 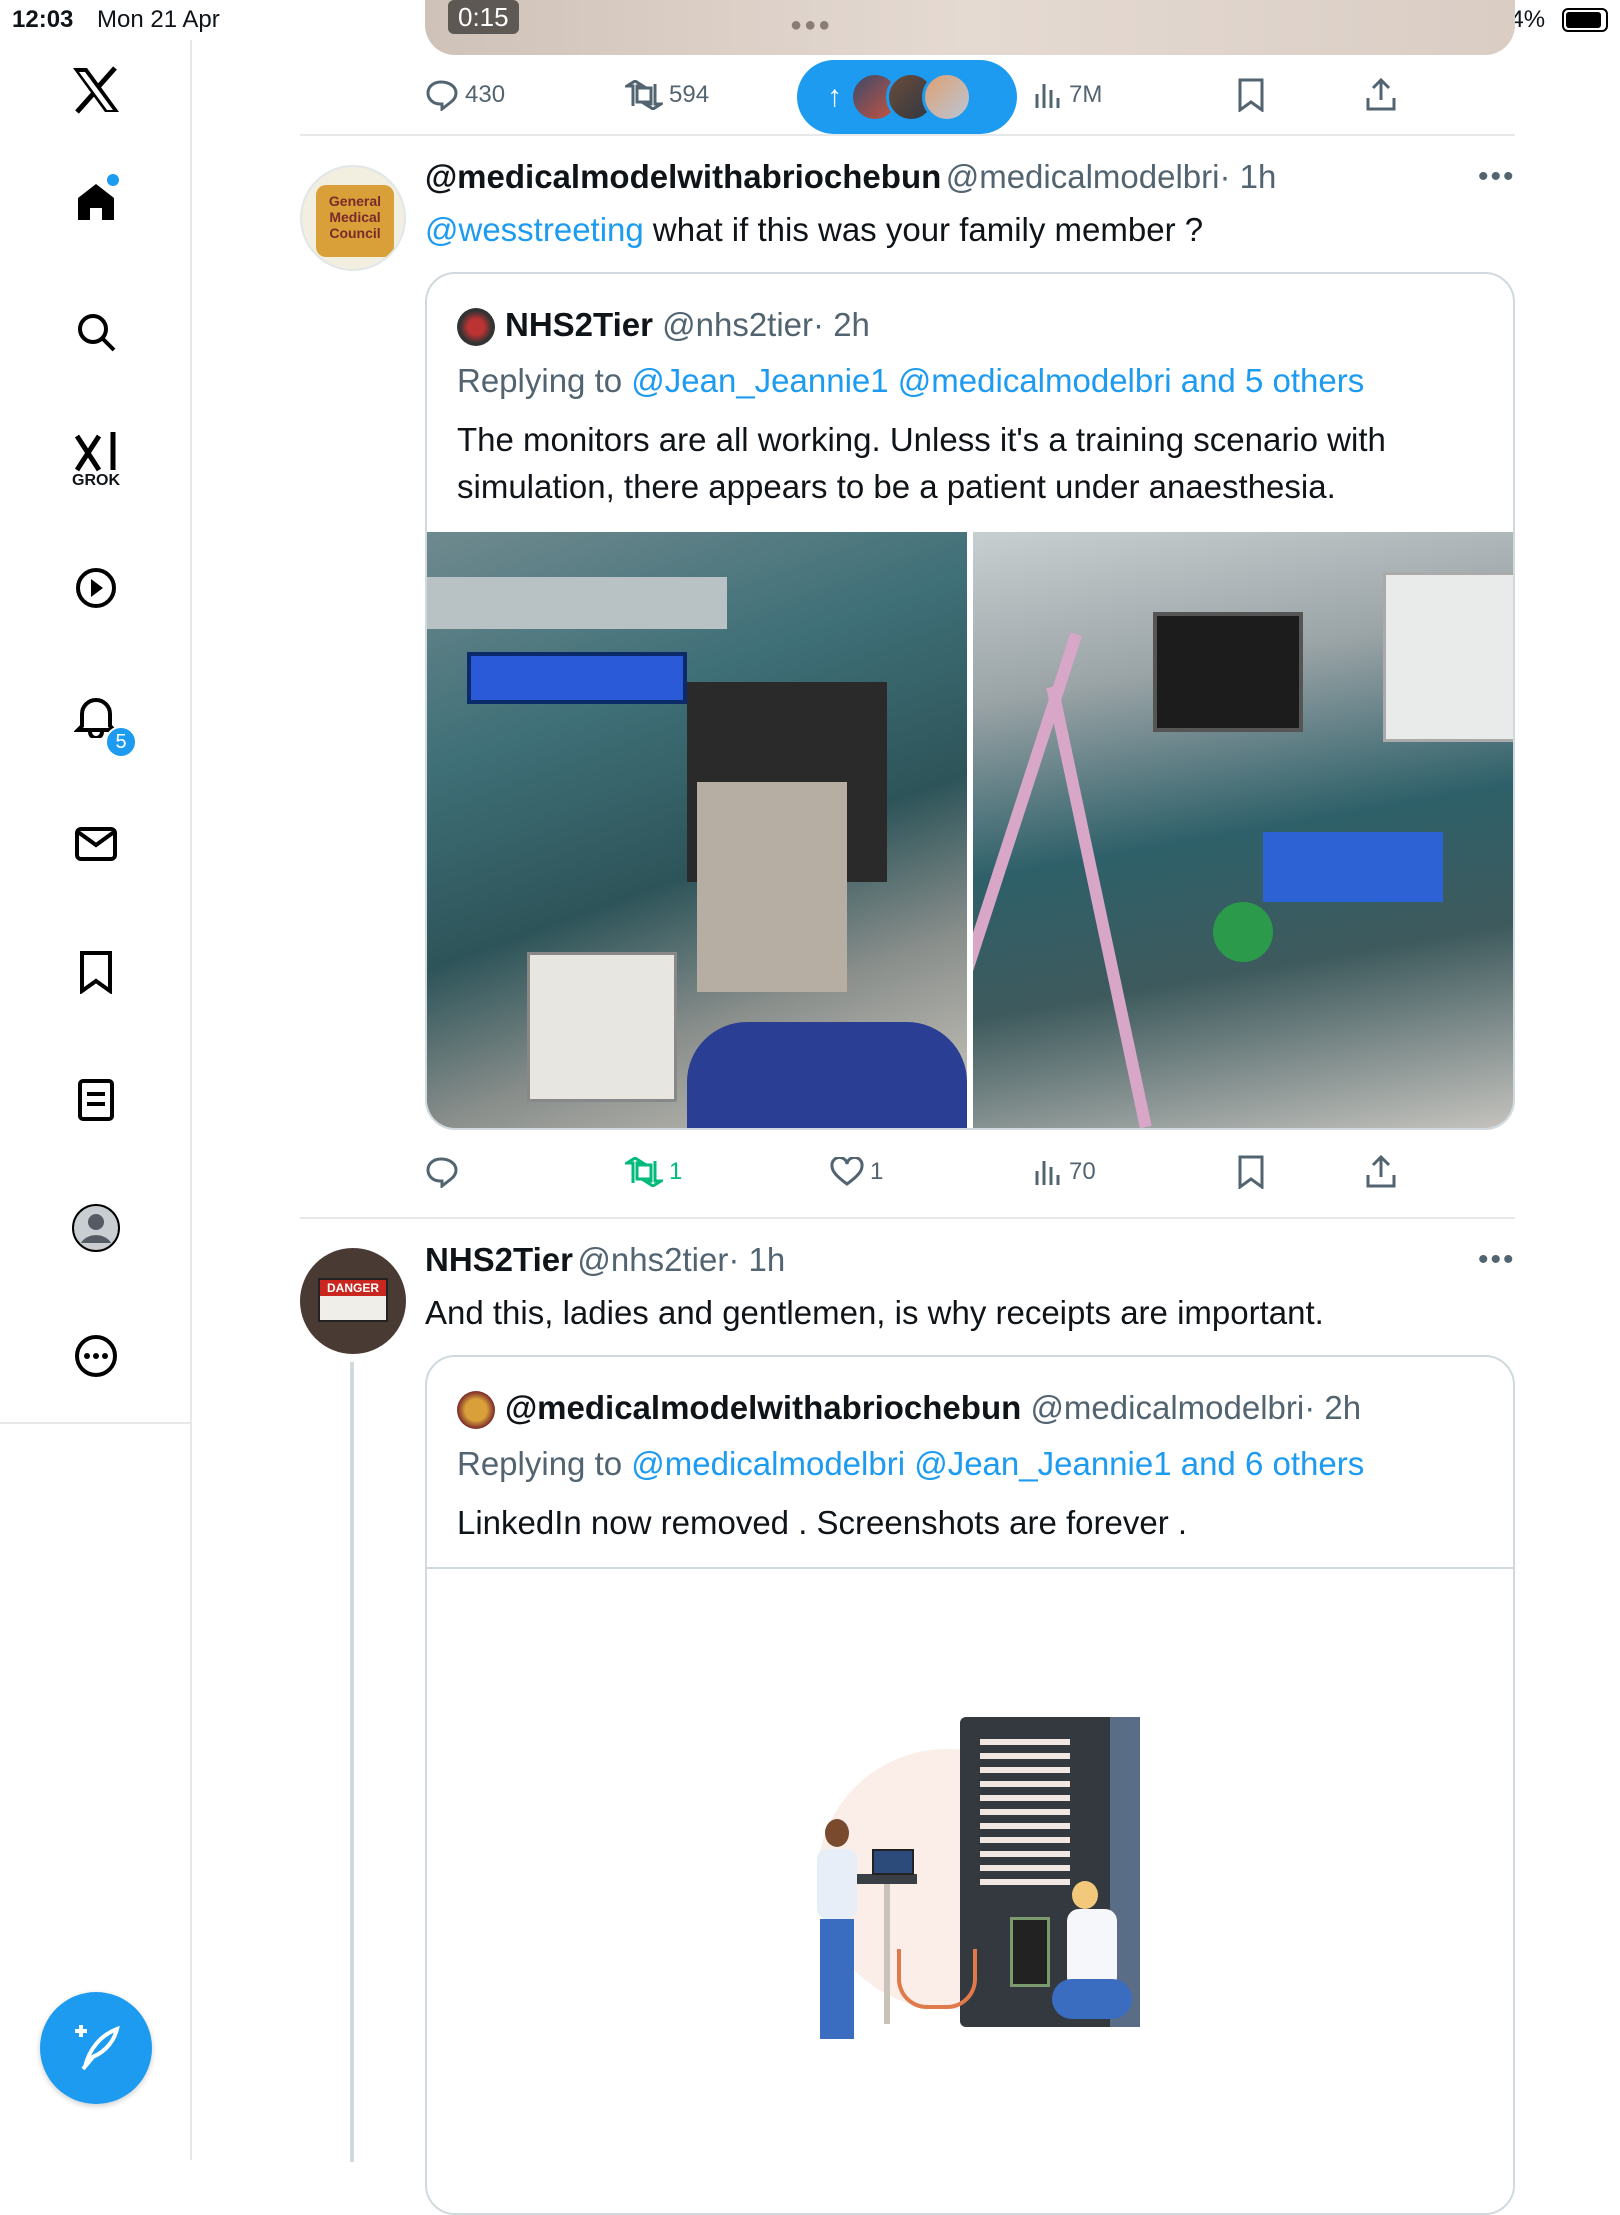 I want to click on new-posts-pill: ↑, so click(x=907, y=97).